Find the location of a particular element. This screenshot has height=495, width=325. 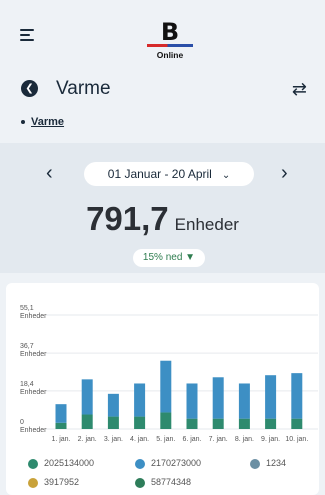

title-row: ❮ Varme ⇄ is located at coordinates (162, 89).